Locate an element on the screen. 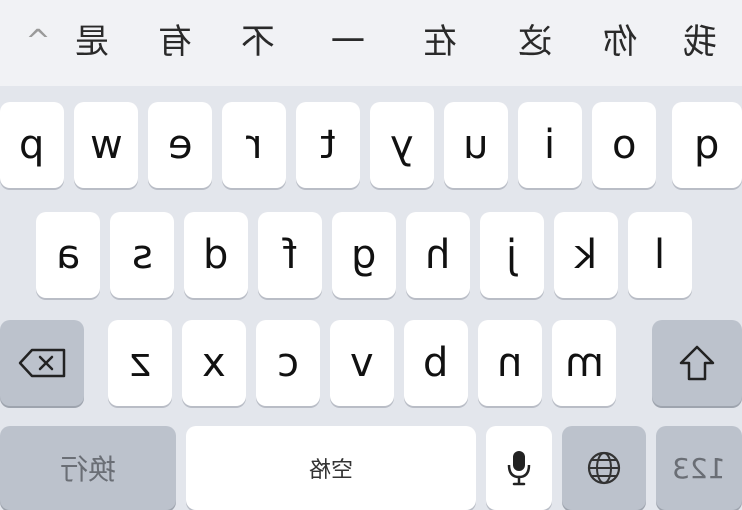 This screenshot has height=510, width=742. key-p: p is located at coordinates (32, 145).